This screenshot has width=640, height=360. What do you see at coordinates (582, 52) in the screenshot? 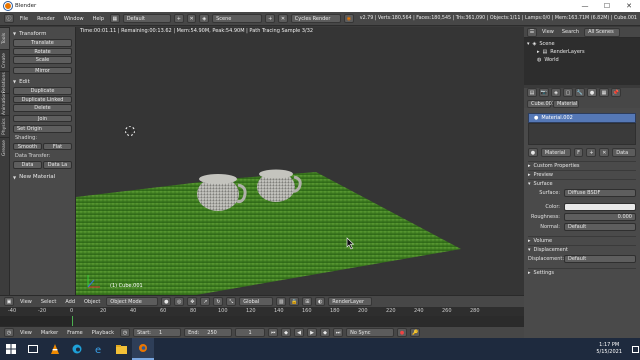
I see `outliner-item-renderlayers: ▸ ▤ RenderLayers` at bounding box center [582, 52].